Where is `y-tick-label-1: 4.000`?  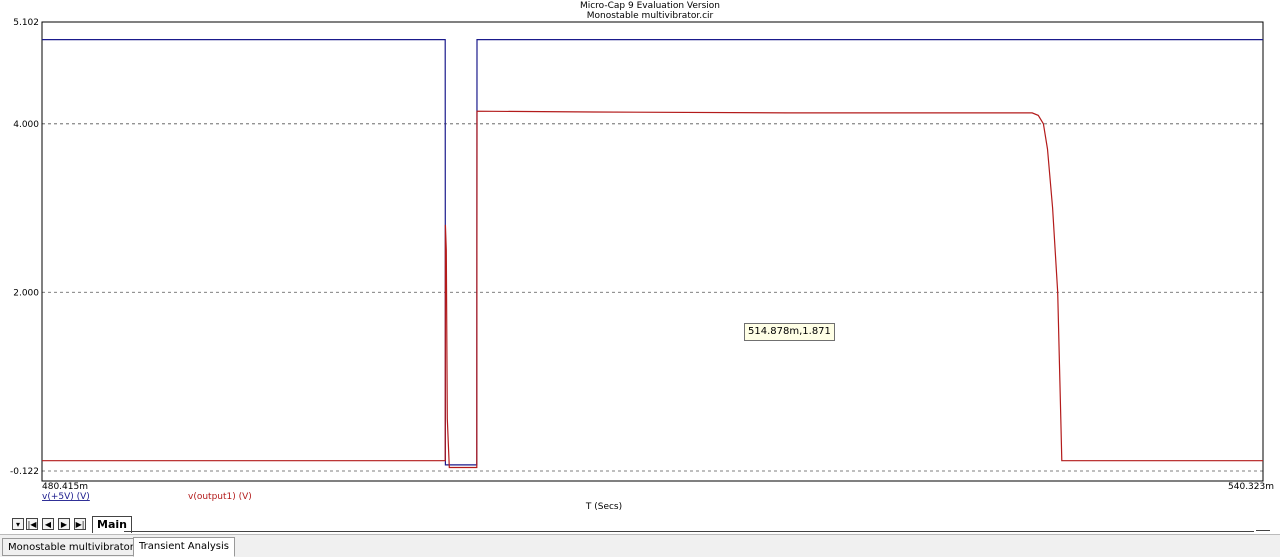
y-tick-label-1: 4.000 is located at coordinates (26, 125).